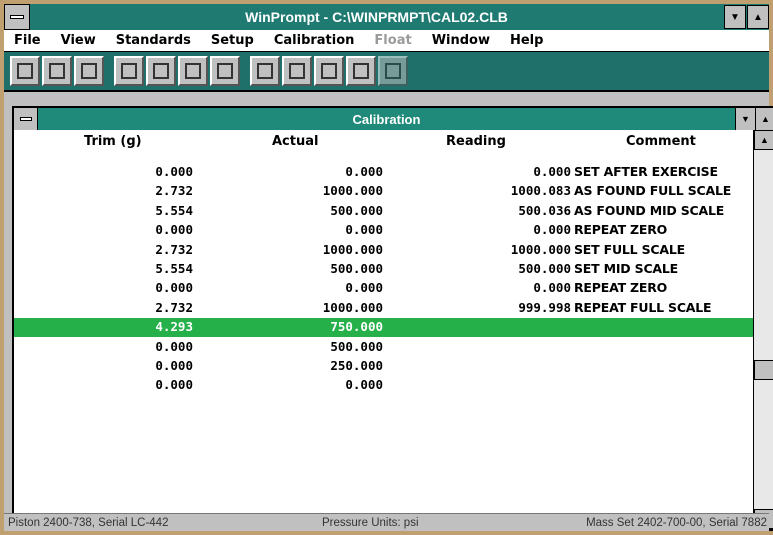  I want to click on database-button, so click(193, 71).